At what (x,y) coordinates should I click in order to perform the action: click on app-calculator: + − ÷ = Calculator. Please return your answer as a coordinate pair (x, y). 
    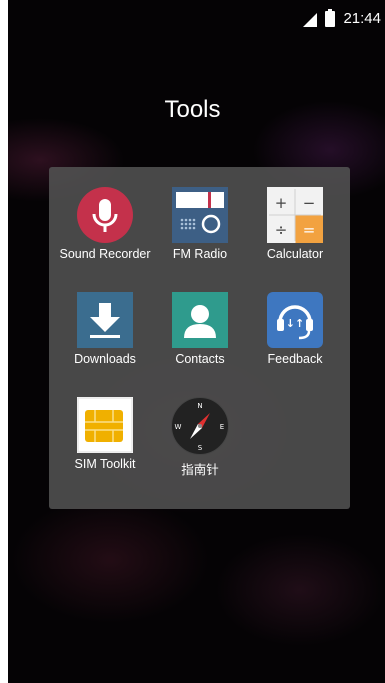
    Looking at the image, I should click on (295, 224).